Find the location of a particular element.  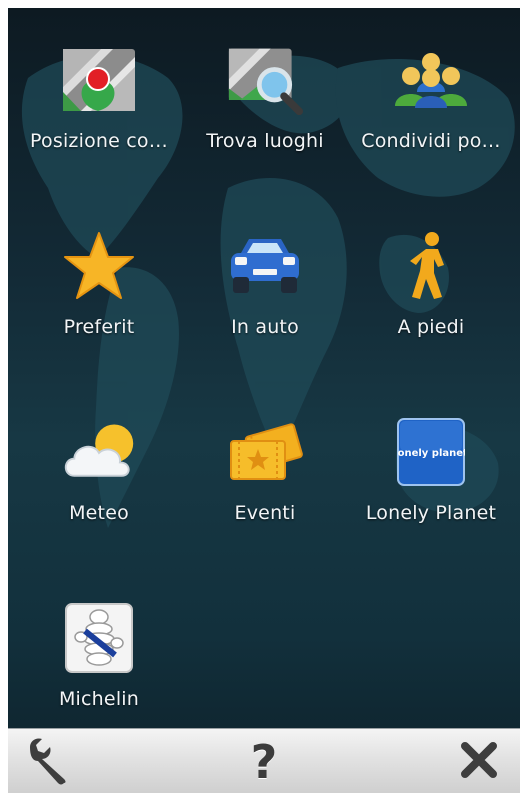

bottom-toolbar: ? is located at coordinates (264, 760).